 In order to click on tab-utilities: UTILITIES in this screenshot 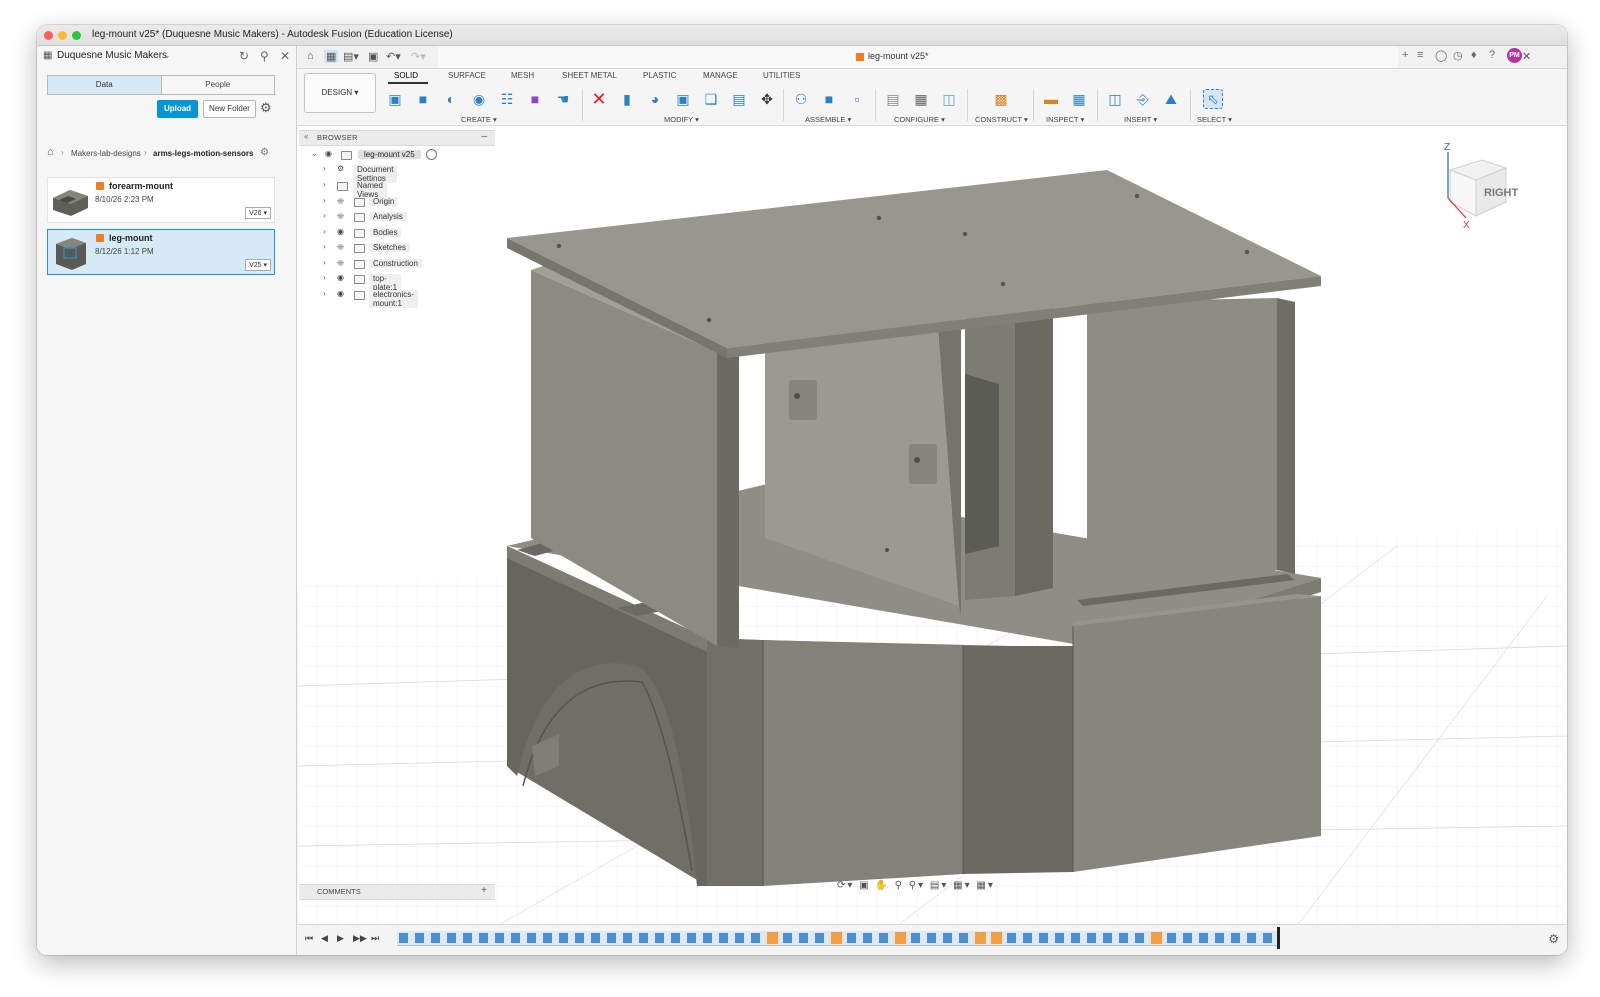, I will do `click(781, 75)`.